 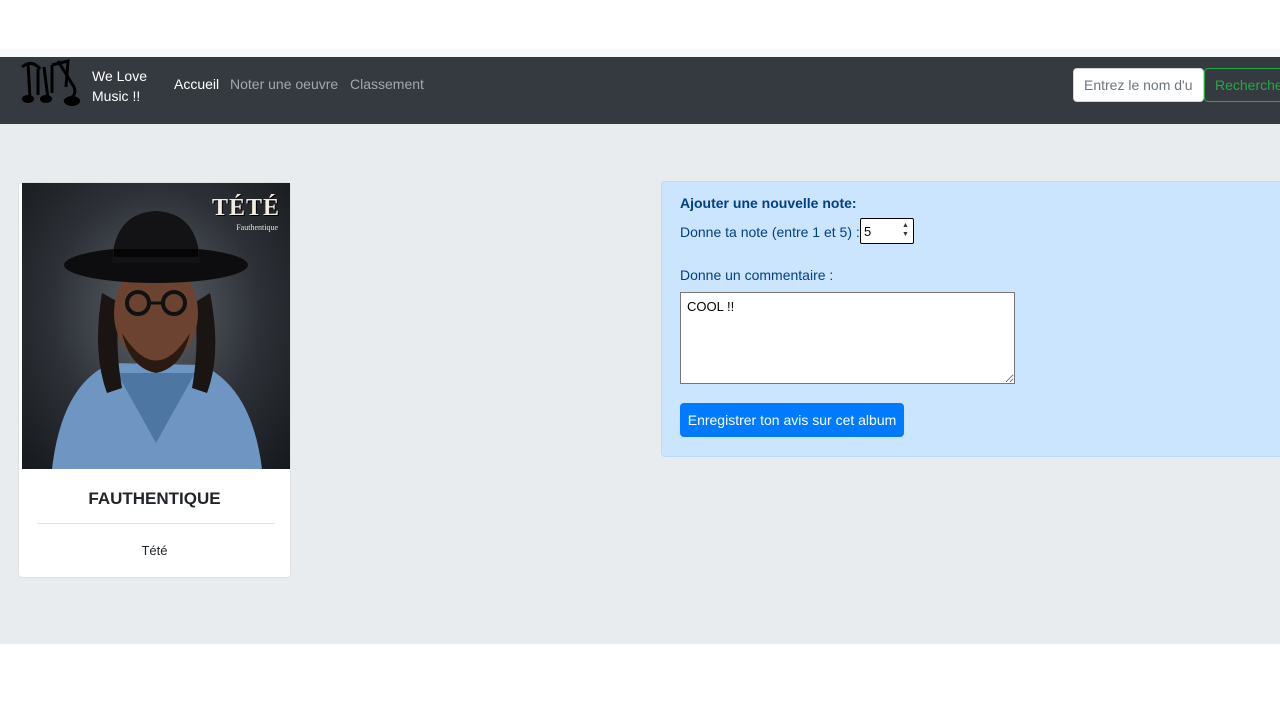 I want to click on album-title: FAUTHENTIQUE, so click(x=154, y=498).